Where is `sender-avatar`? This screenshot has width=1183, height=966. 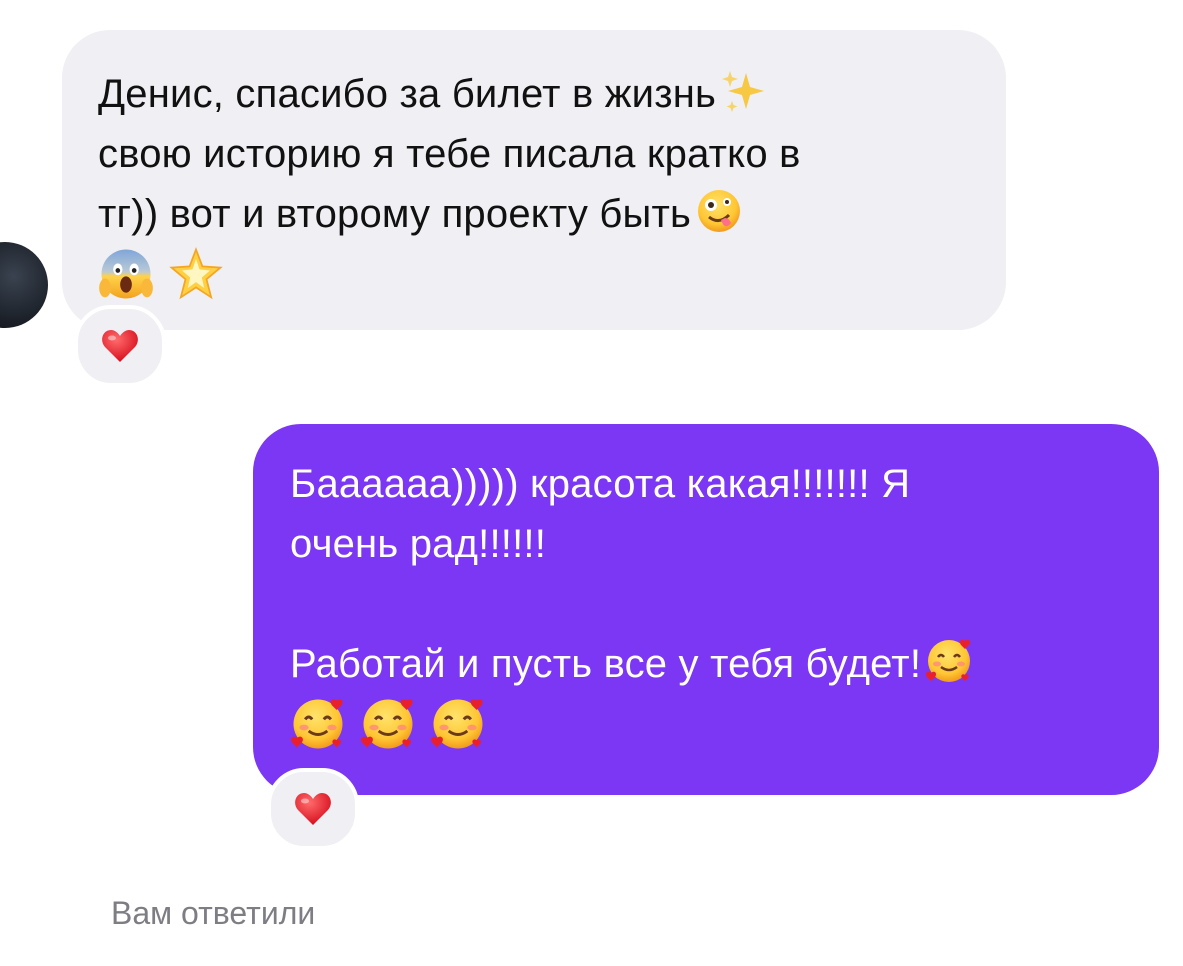
sender-avatar is located at coordinates (24, 285).